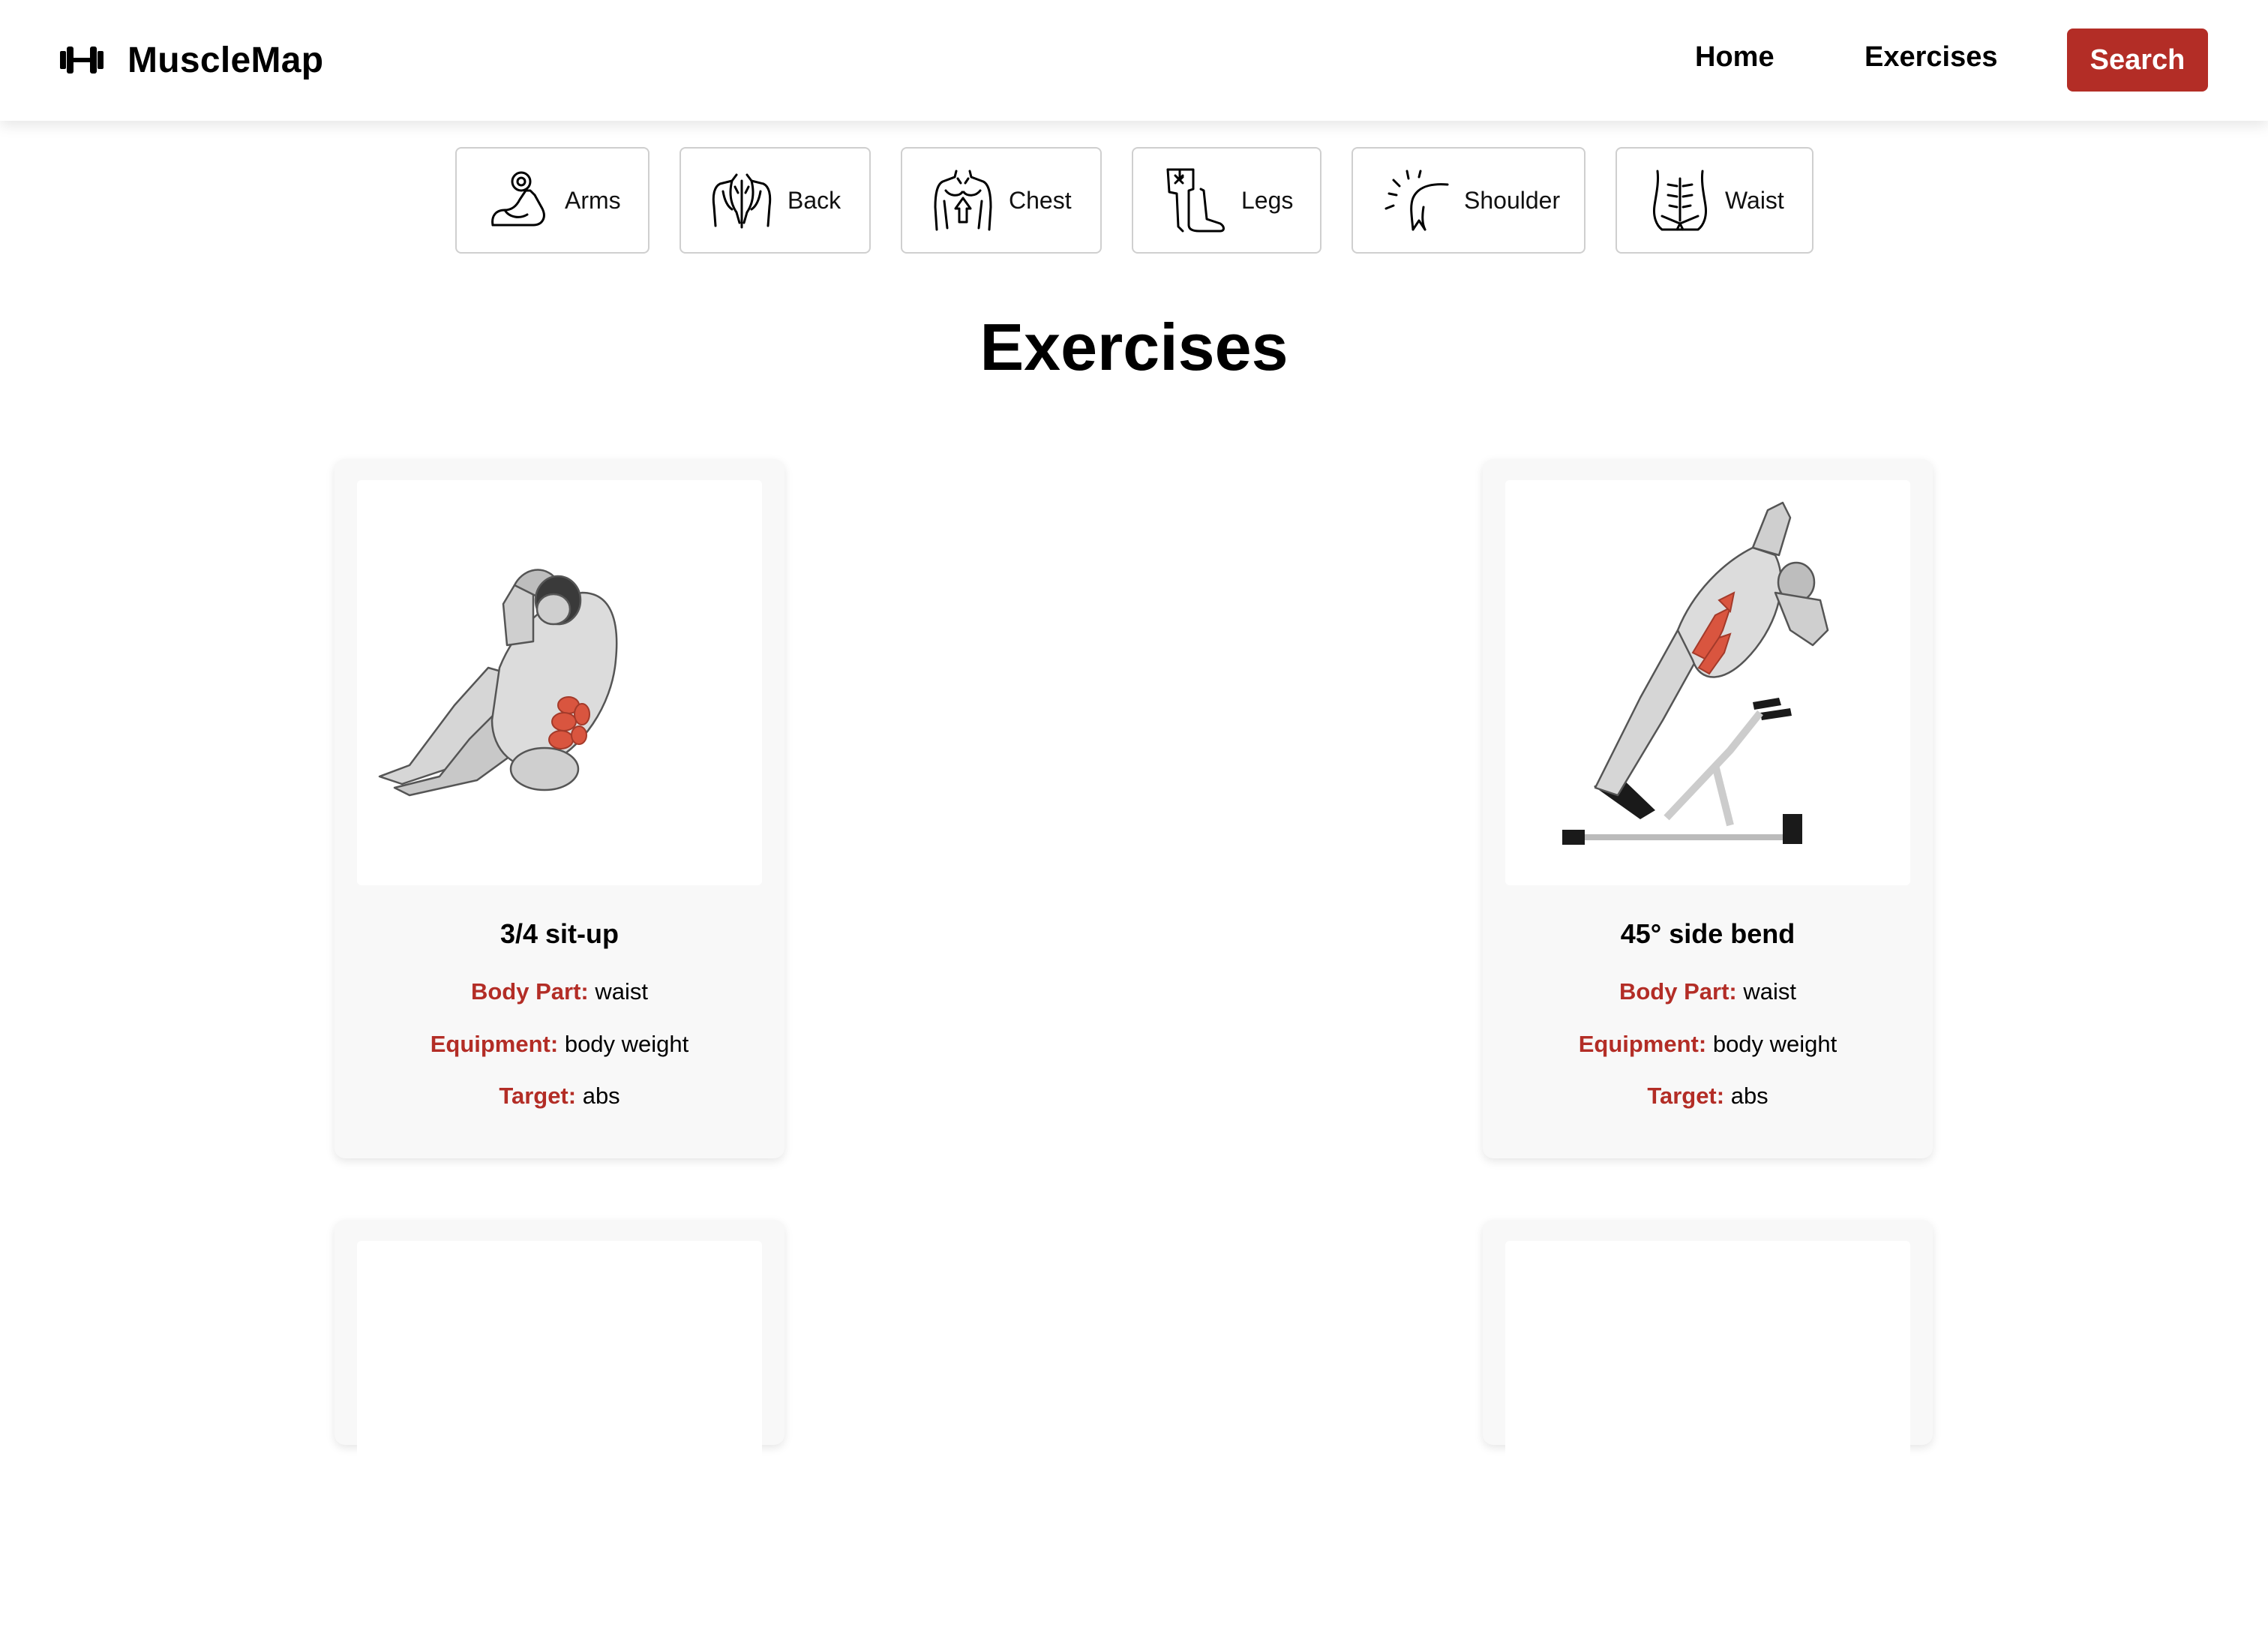  What do you see at coordinates (552, 200) in the screenshot?
I see `category-chip-arms: Arms` at bounding box center [552, 200].